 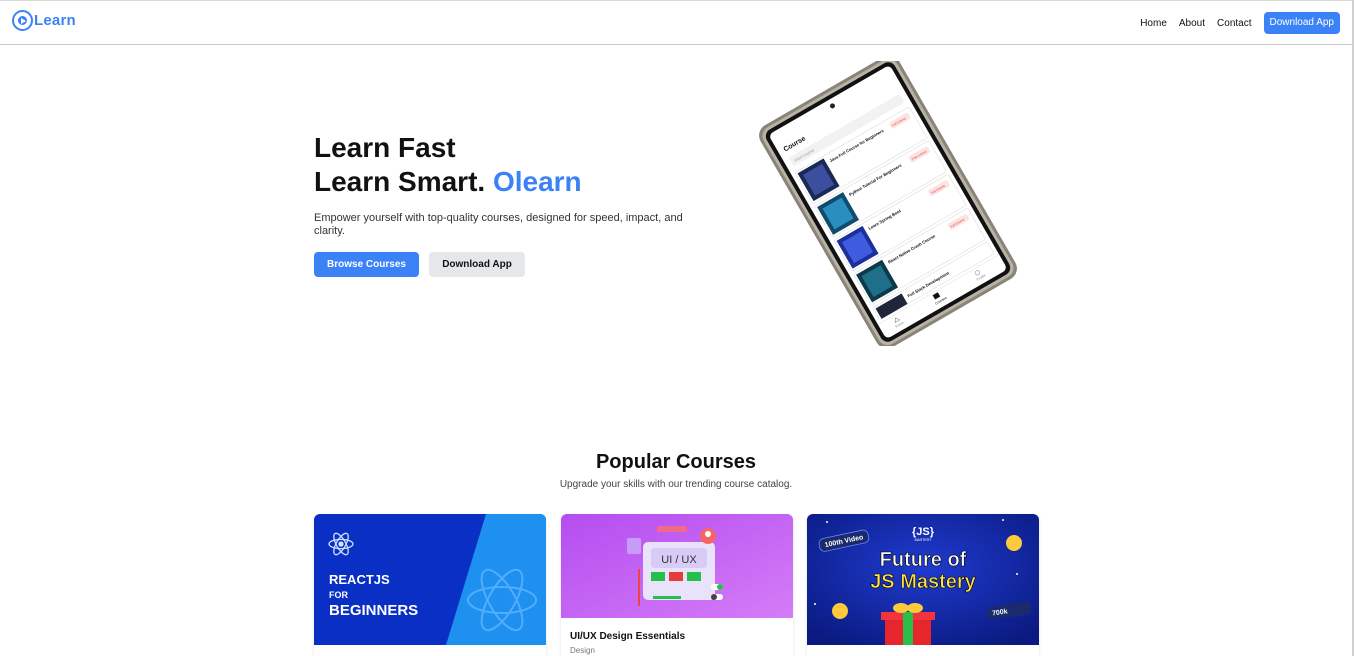 What do you see at coordinates (923, 532) in the screenshot?
I see `thumb-logo: {JS}` at bounding box center [923, 532].